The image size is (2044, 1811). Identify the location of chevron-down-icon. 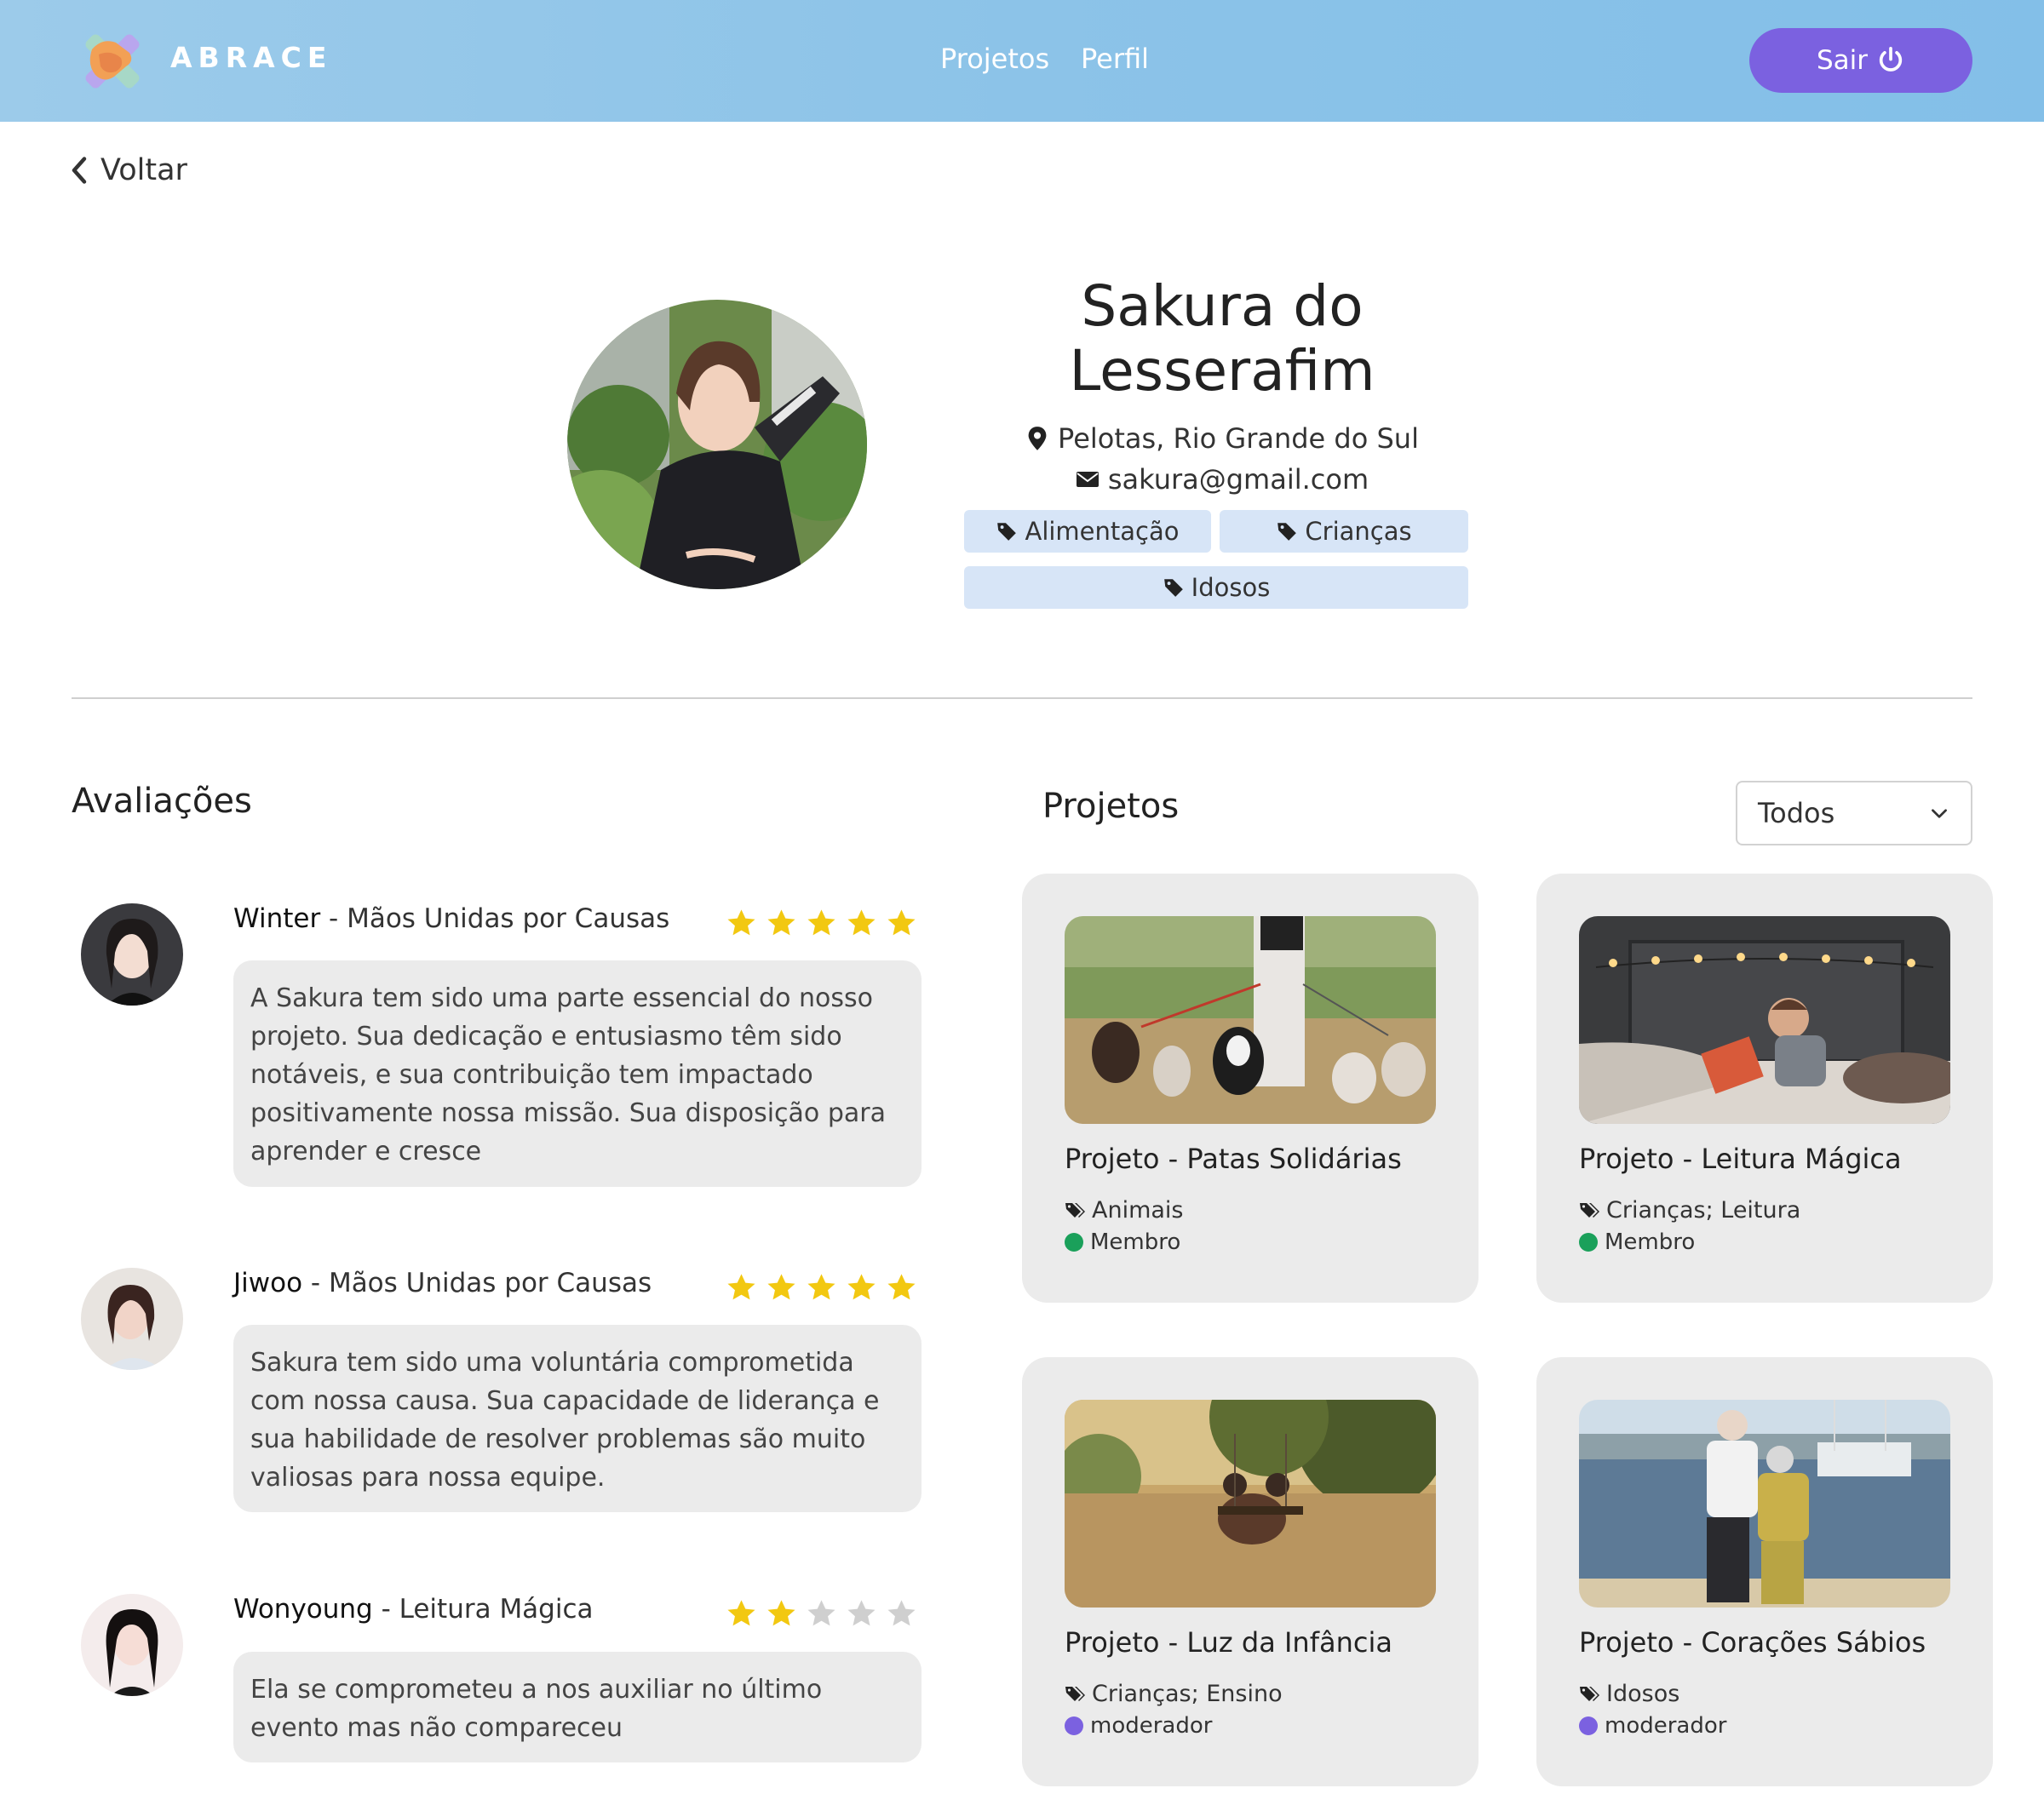
(1939, 814).